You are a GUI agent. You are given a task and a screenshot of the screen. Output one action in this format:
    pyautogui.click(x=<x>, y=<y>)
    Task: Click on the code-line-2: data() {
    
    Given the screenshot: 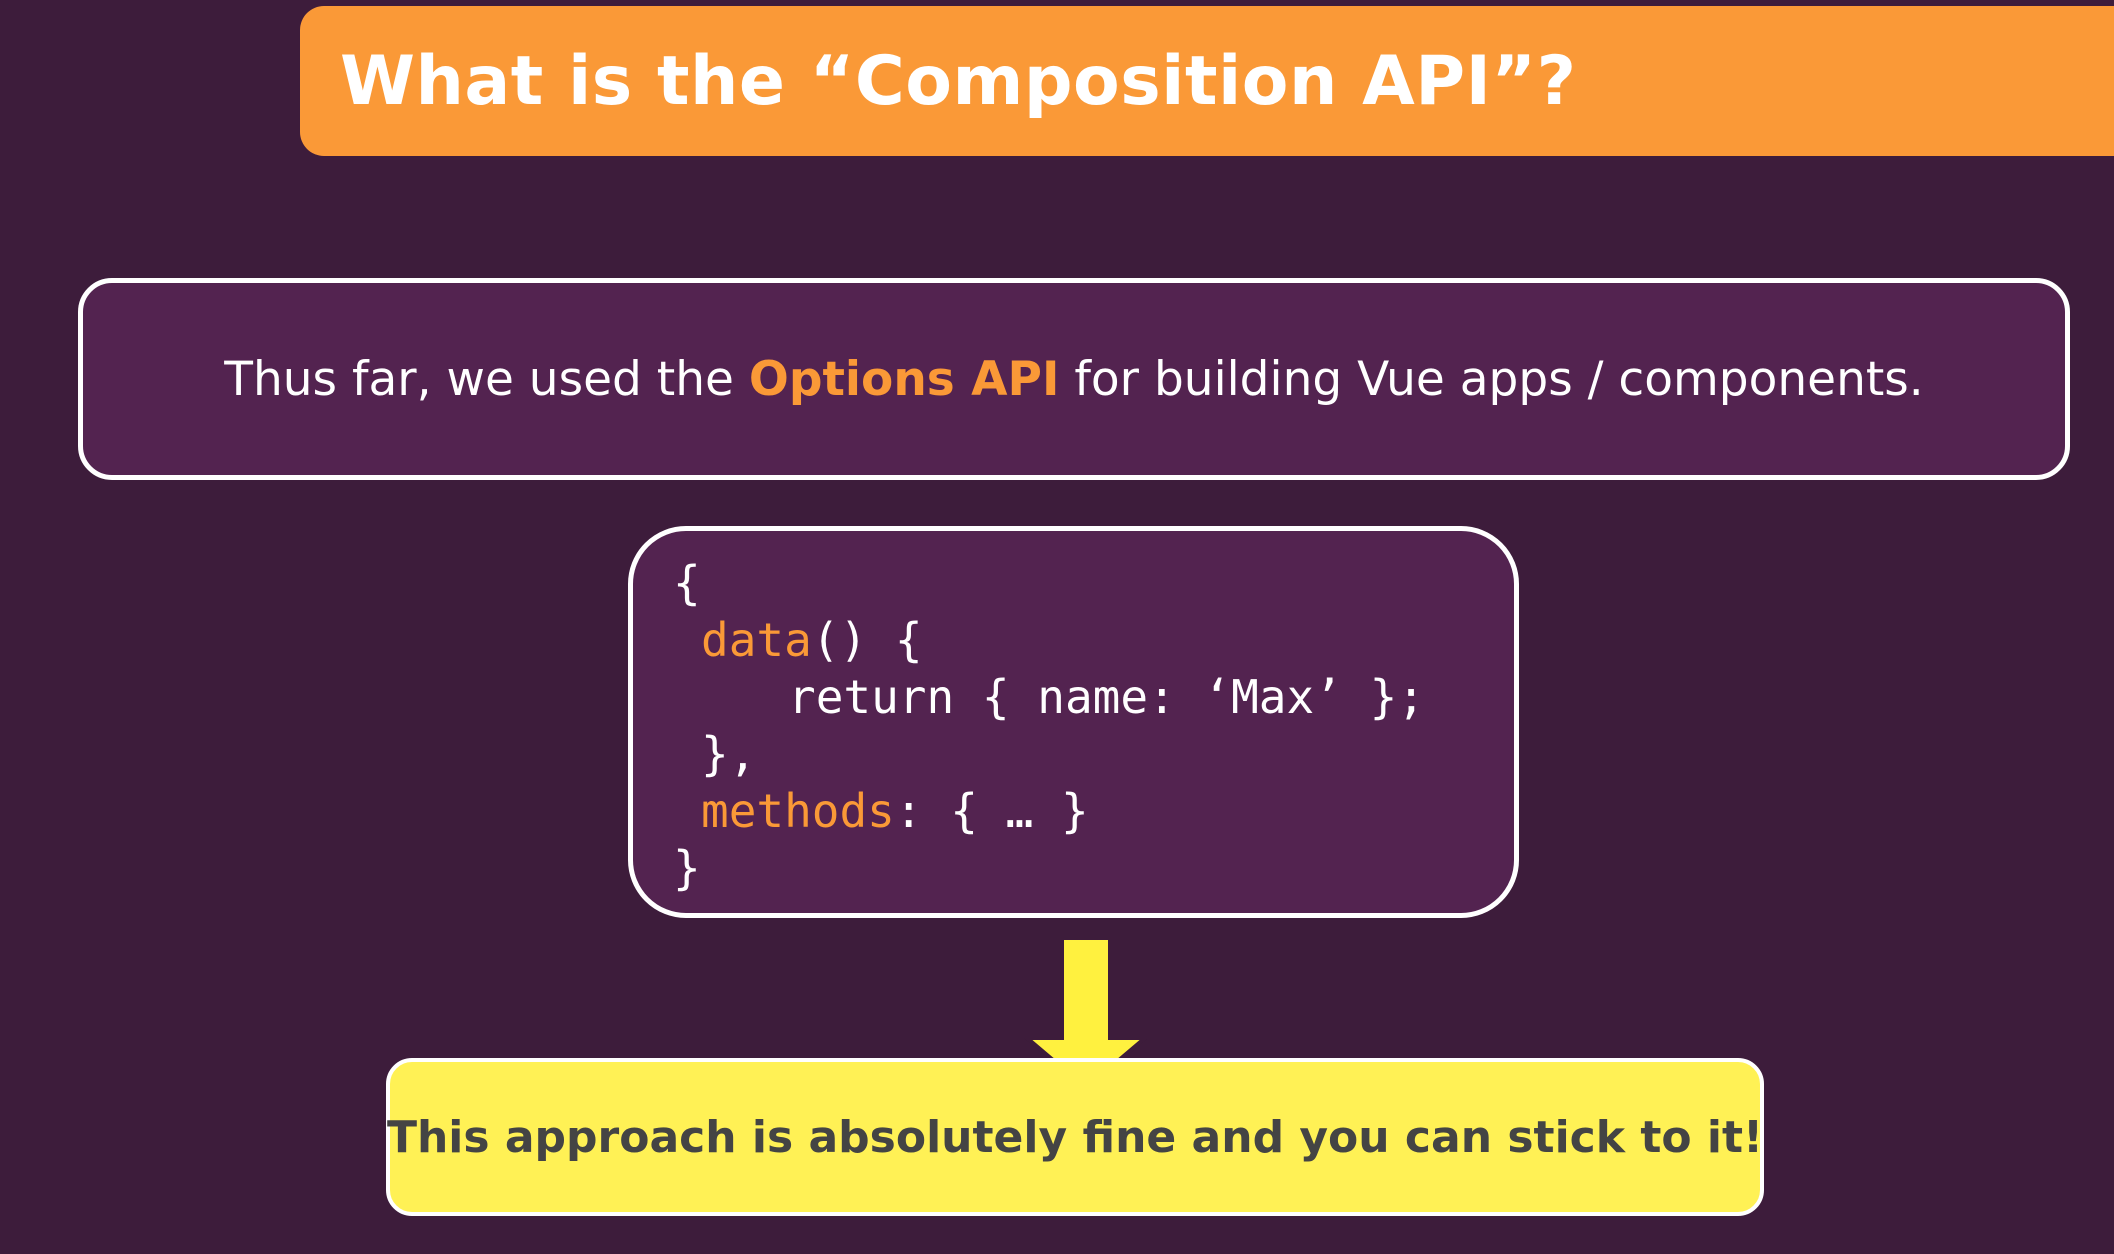 What is the action you would take?
    pyautogui.click(x=812, y=640)
    